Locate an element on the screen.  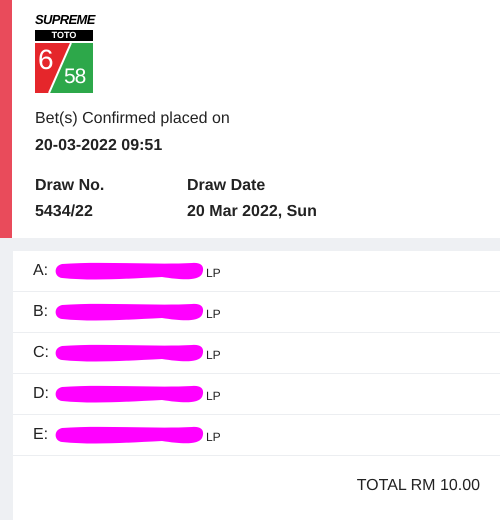
draw-info-value: 20 Mar 2022, Sun is located at coordinates (252, 212).